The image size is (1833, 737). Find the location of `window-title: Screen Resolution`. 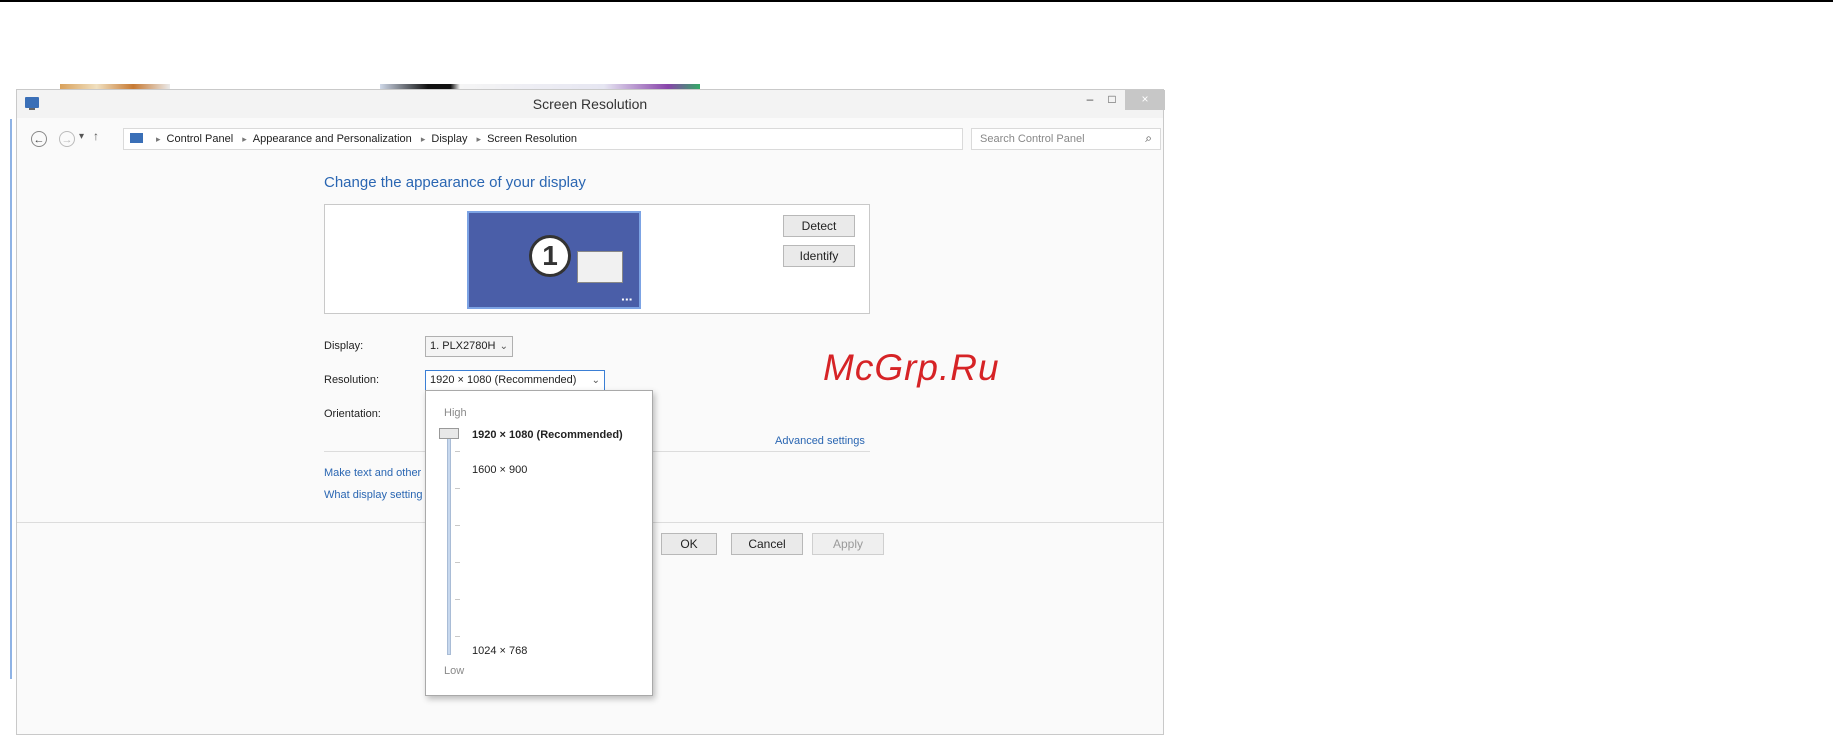

window-title: Screen Resolution is located at coordinates (590, 104).